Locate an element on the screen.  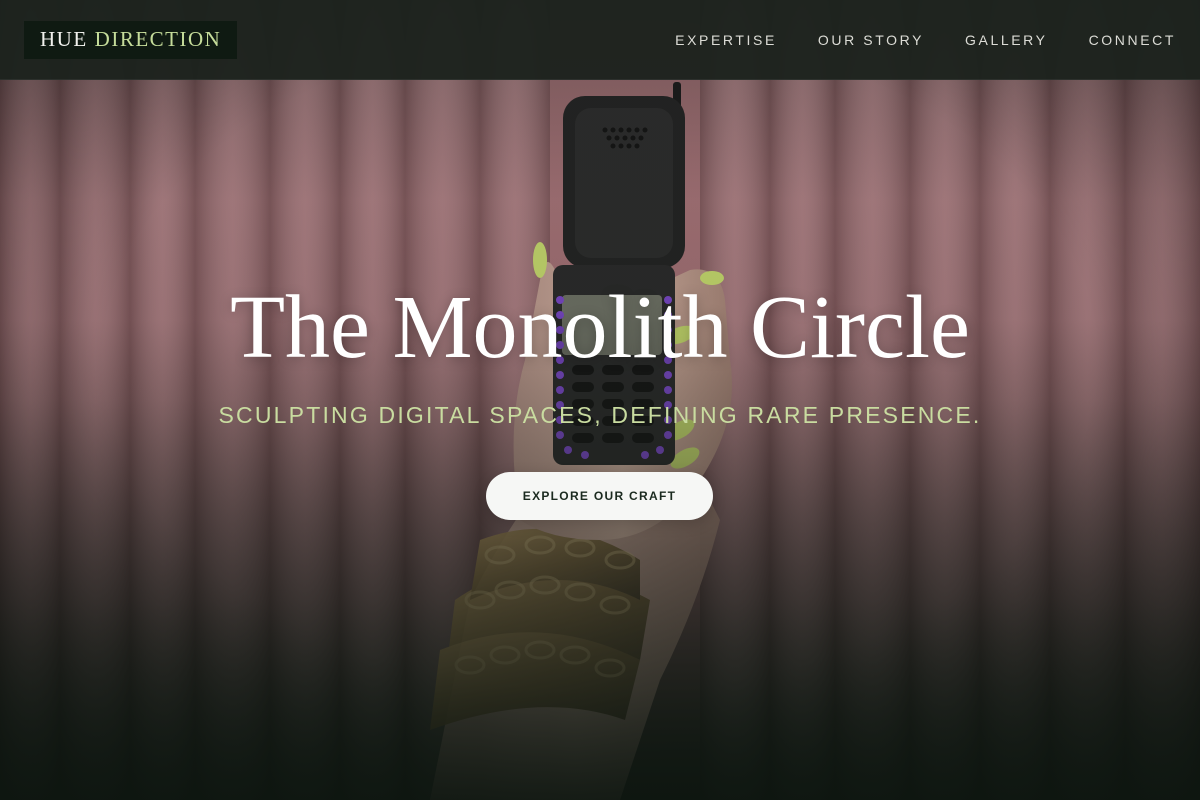
nav-link-expertise: EXPERTISE is located at coordinates (726, 40).